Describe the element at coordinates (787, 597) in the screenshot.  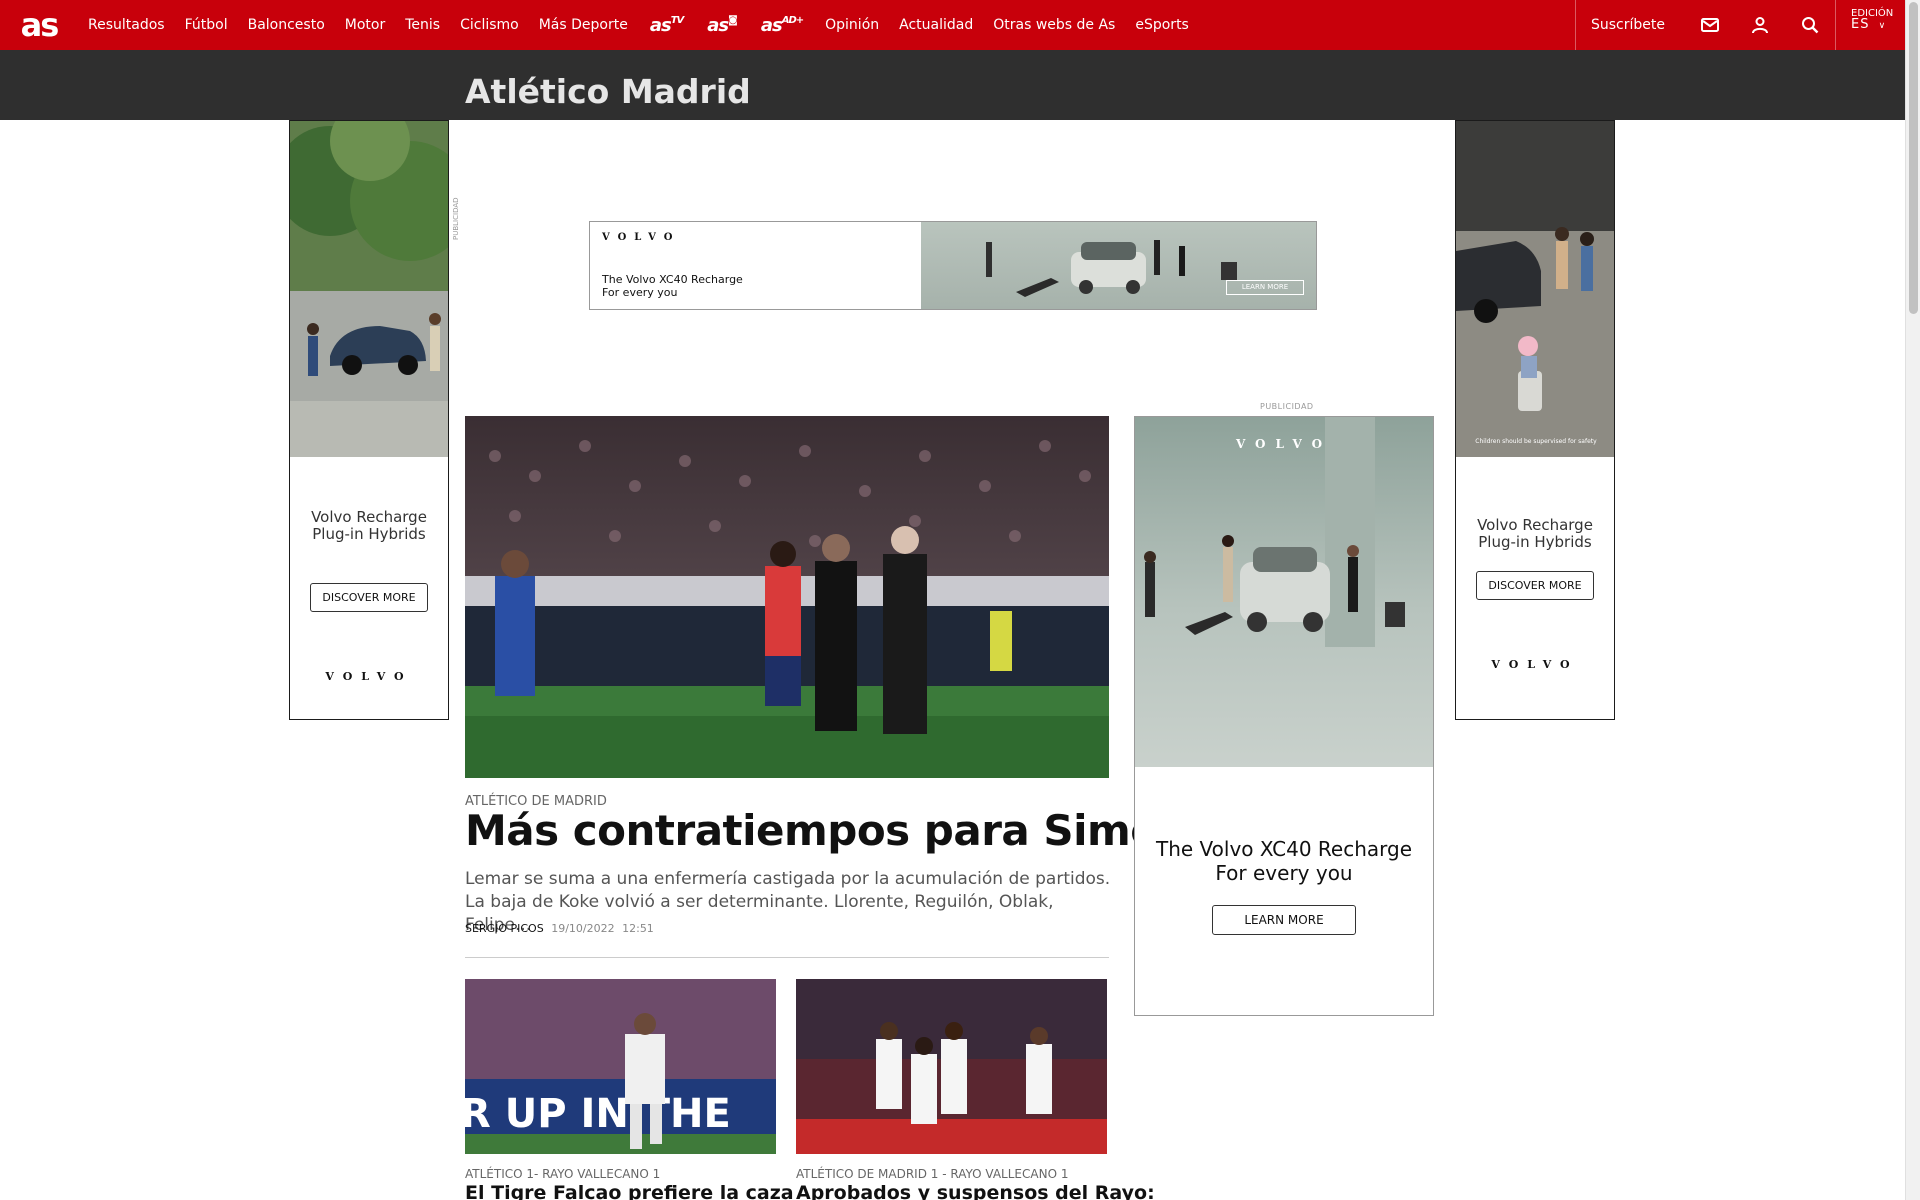
I see `hero-image` at that location.